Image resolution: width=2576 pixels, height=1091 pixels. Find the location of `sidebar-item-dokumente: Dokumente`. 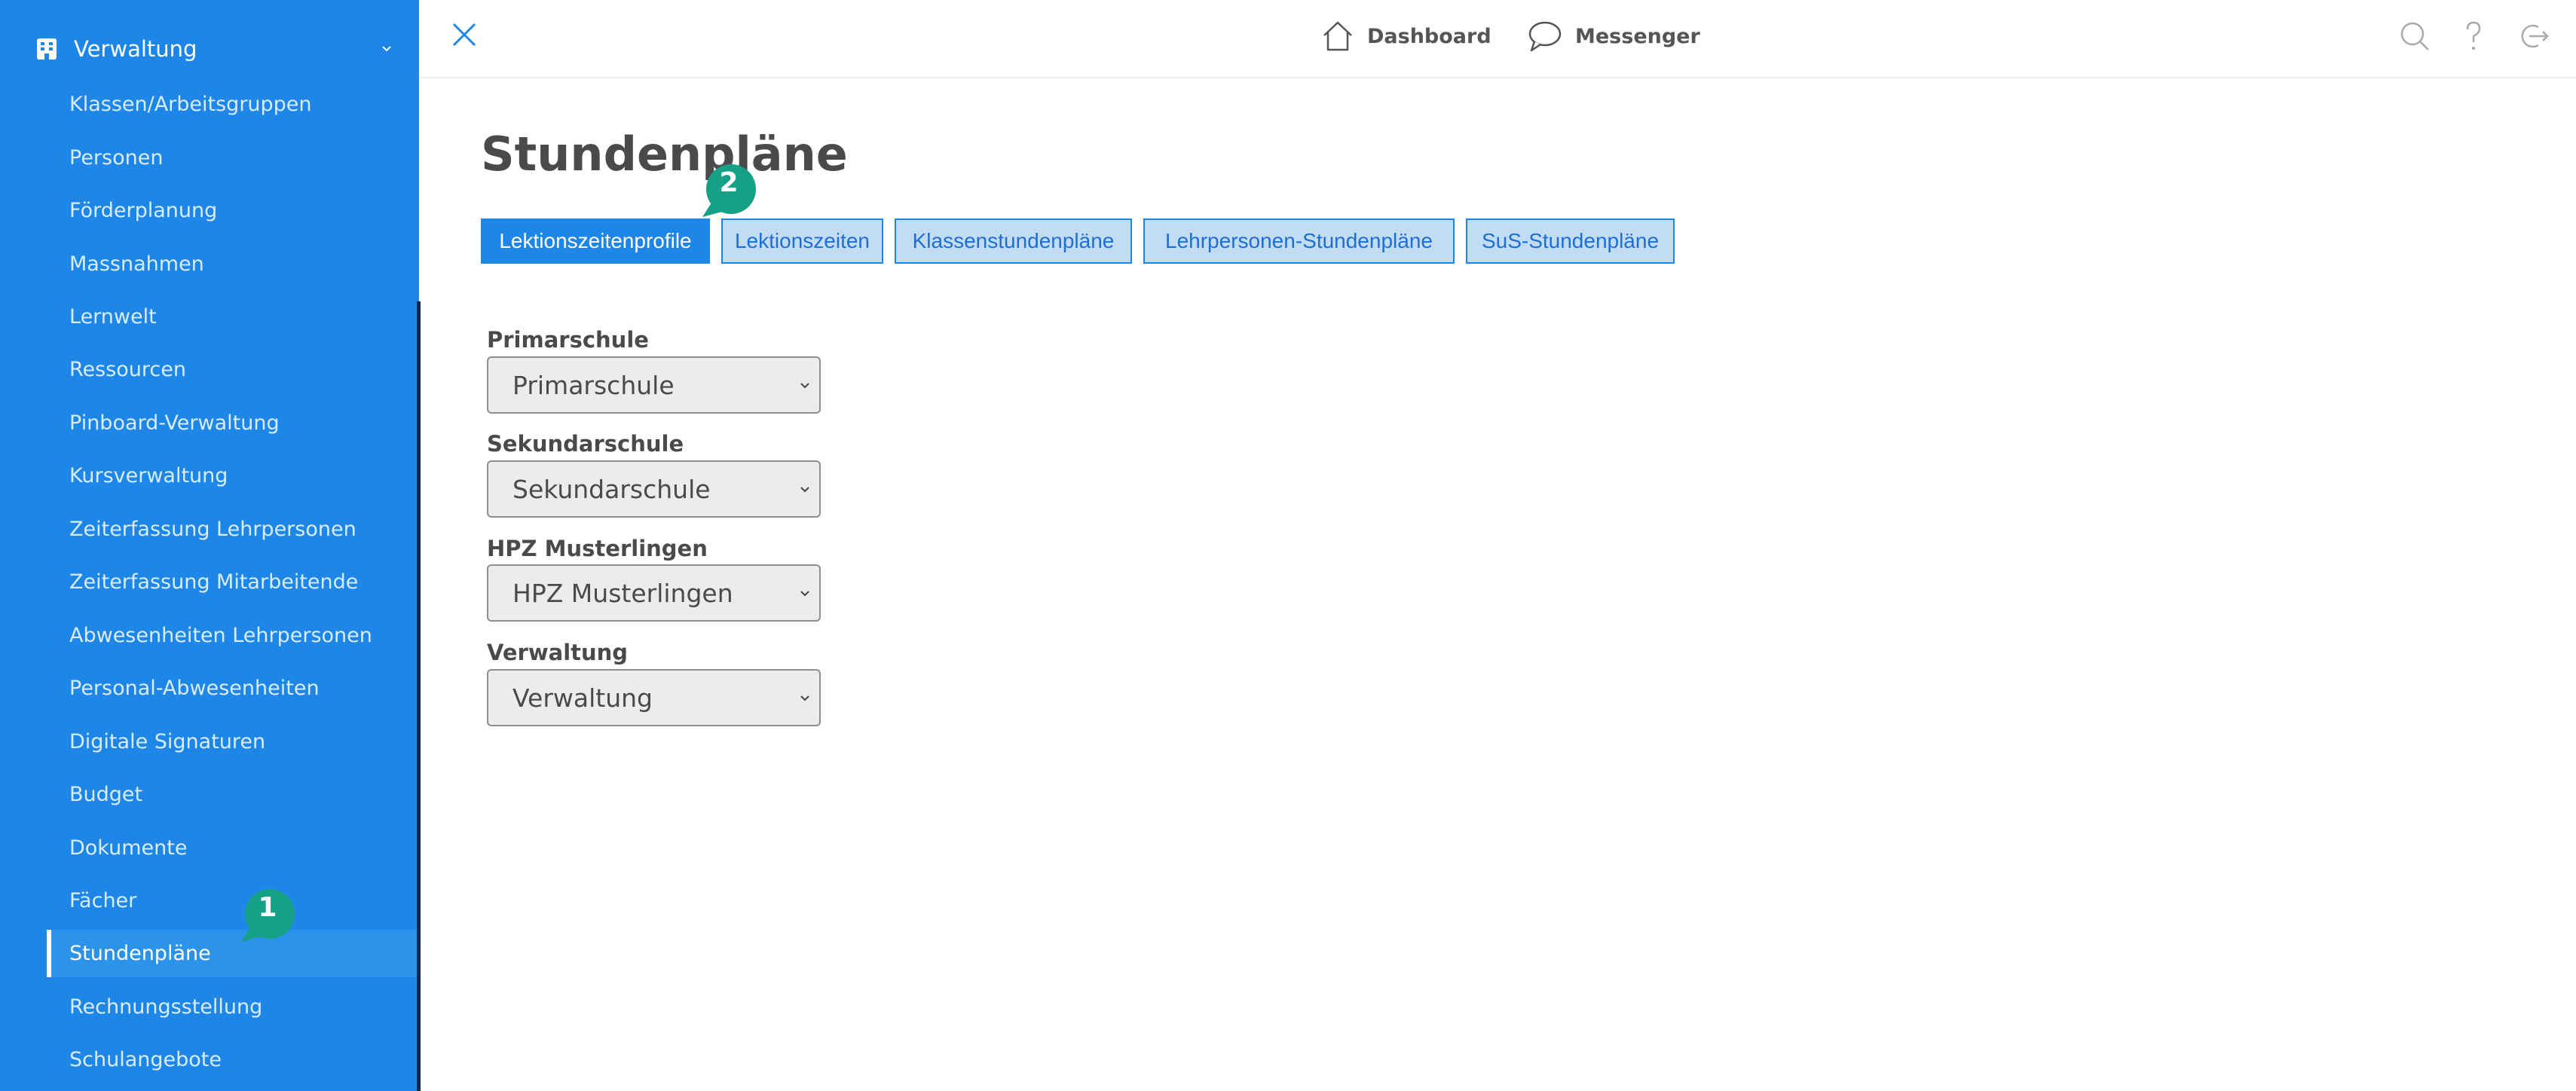

sidebar-item-dokumente: Dokumente is located at coordinates (128, 847).